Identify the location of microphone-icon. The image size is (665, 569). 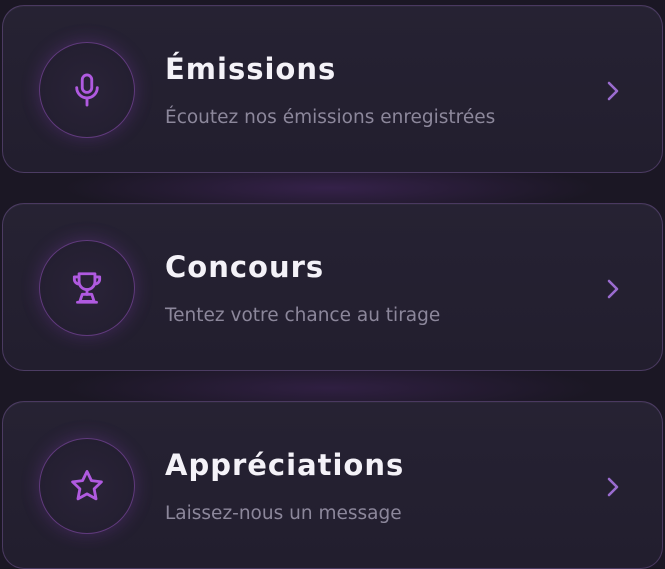
(87, 90).